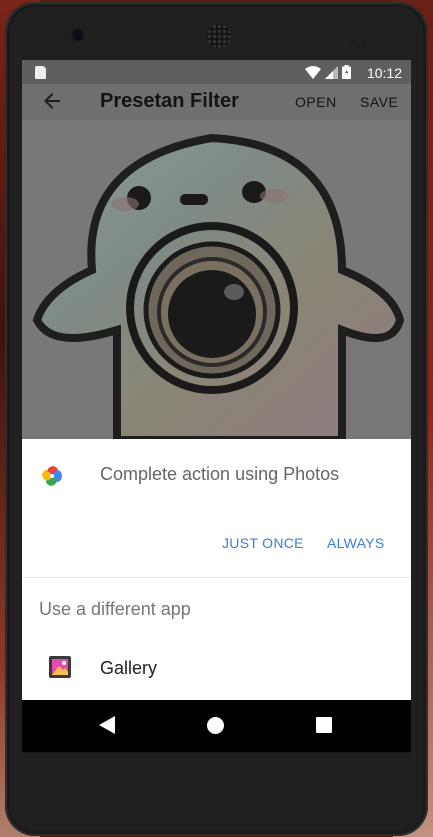 This screenshot has width=433, height=837. I want to click on navigation-bar, so click(216, 726).